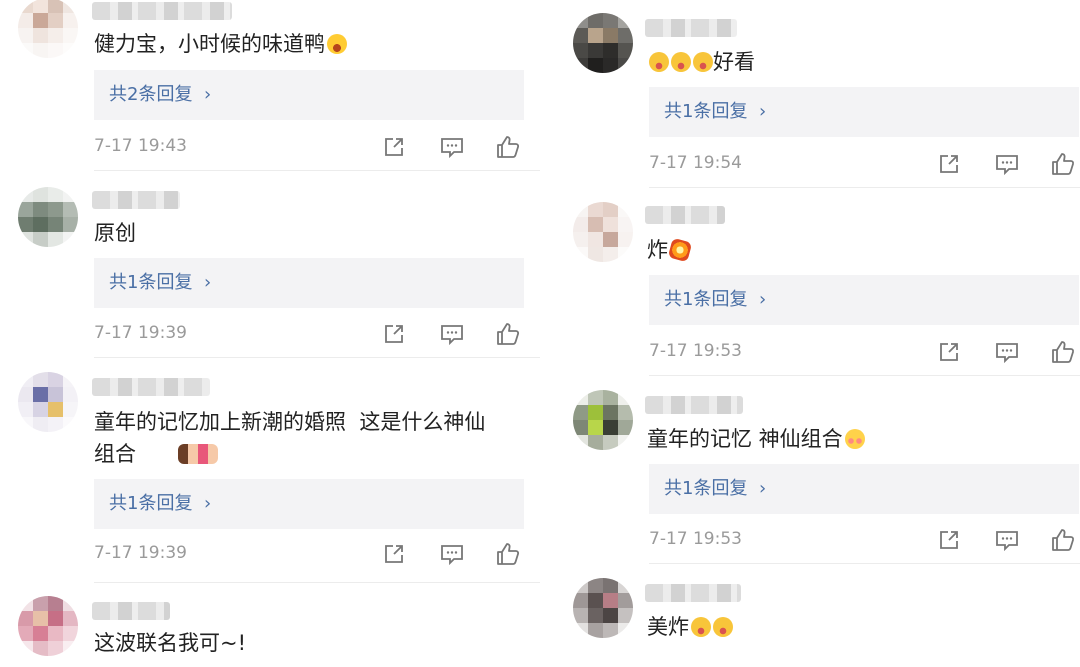 This screenshot has width=1080, height=667. Describe the element at coordinates (864, 165) in the screenshot. I see `comment-meta: 7-17 19:54` at that location.